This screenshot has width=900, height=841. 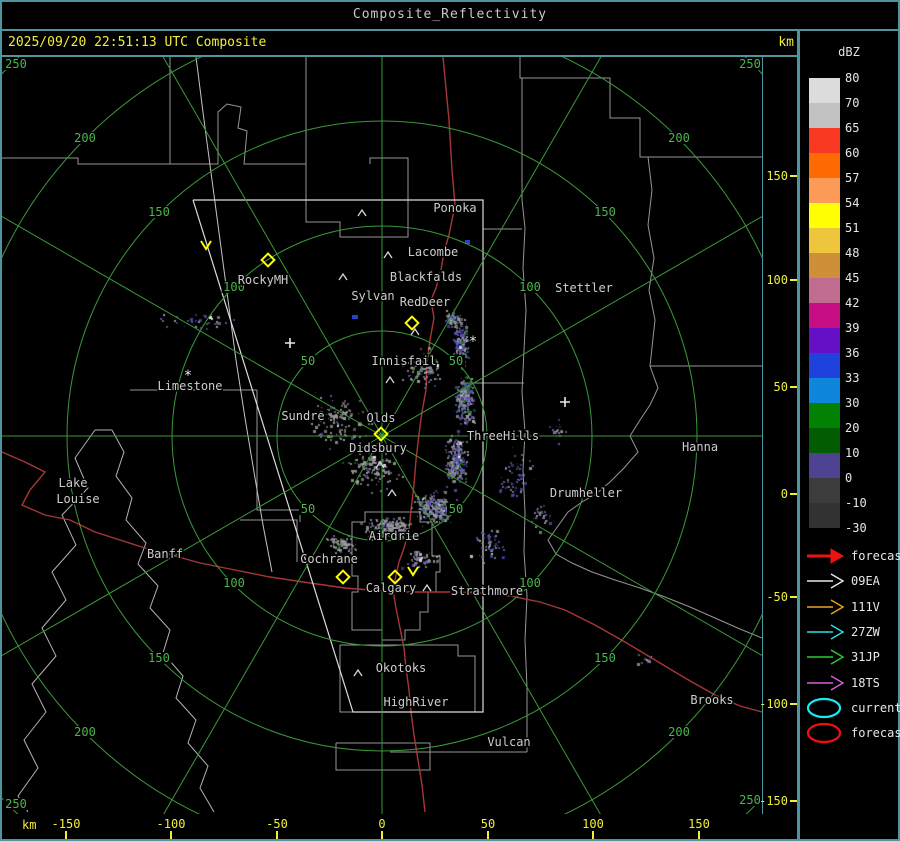 What do you see at coordinates (777, 176) in the screenshot?
I see `right-axis-label: 150` at bounding box center [777, 176].